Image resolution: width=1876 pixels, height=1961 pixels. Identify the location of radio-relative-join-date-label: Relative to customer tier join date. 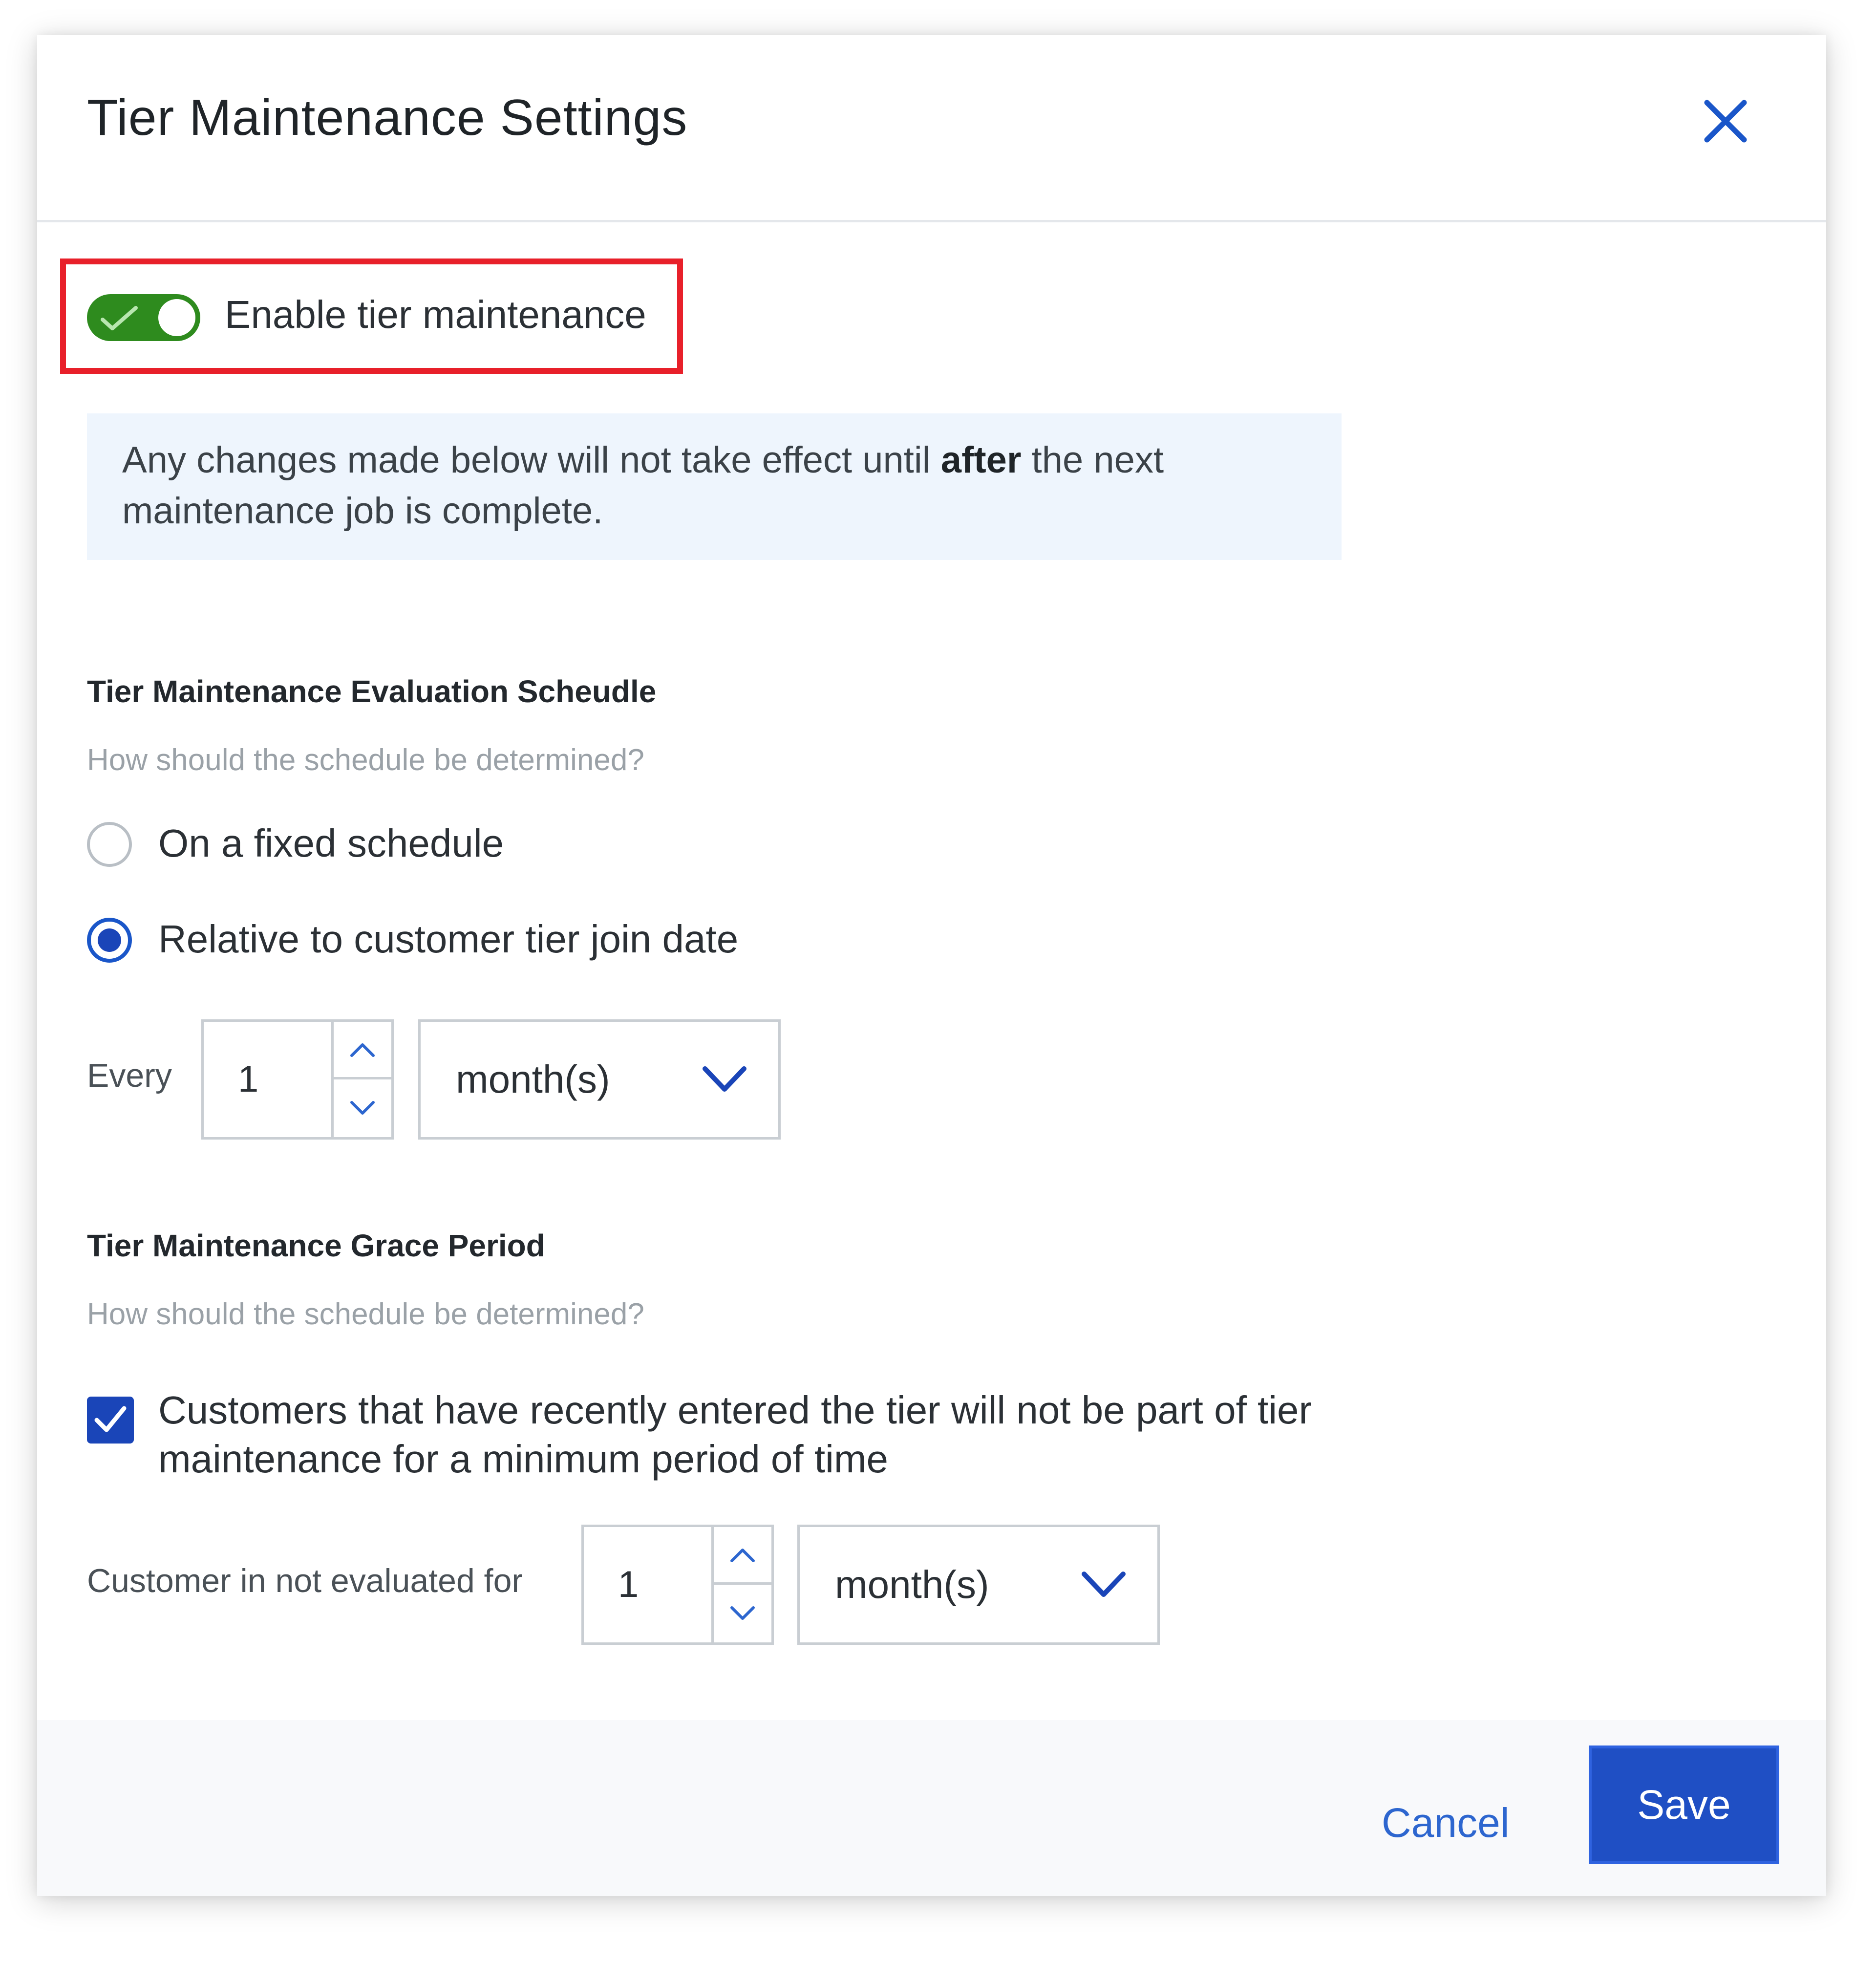
(448, 939).